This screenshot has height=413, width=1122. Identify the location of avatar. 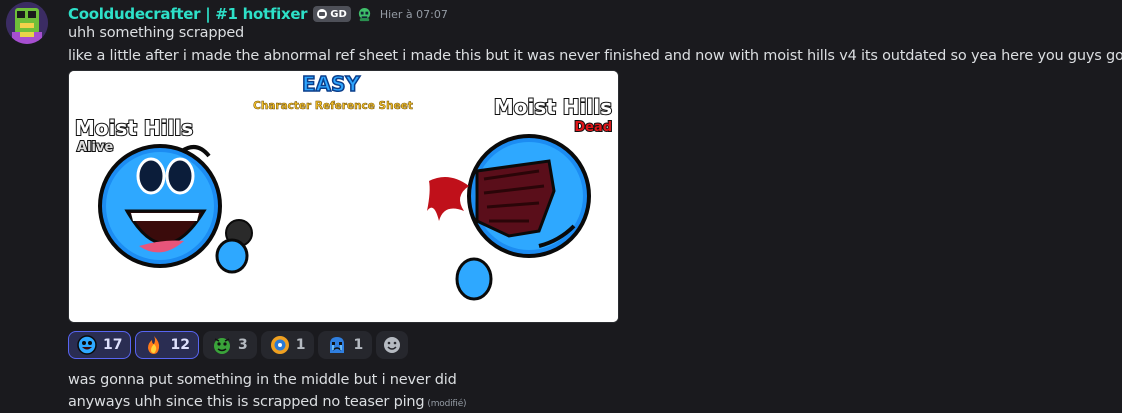
(27, 23).